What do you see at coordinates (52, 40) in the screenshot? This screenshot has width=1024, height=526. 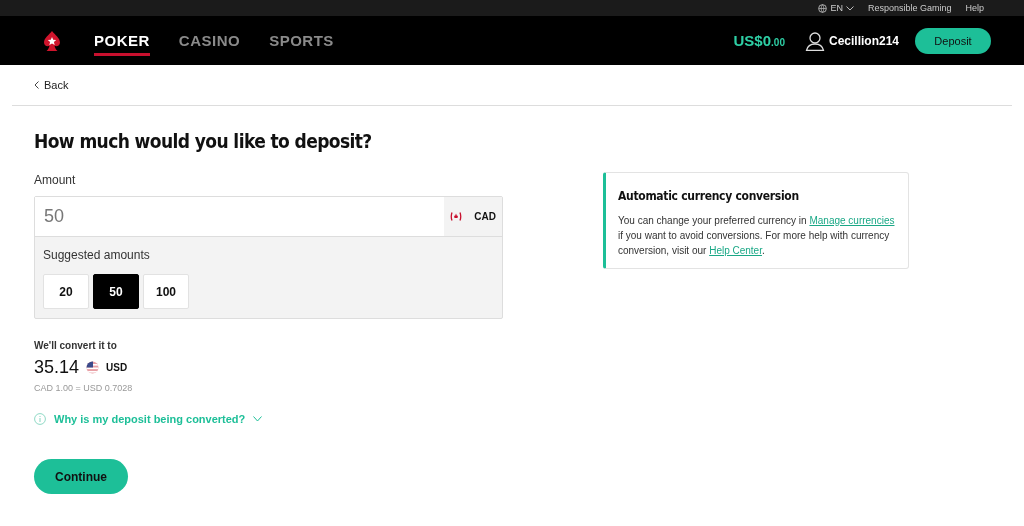 I see `spade-logo-icon` at bounding box center [52, 40].